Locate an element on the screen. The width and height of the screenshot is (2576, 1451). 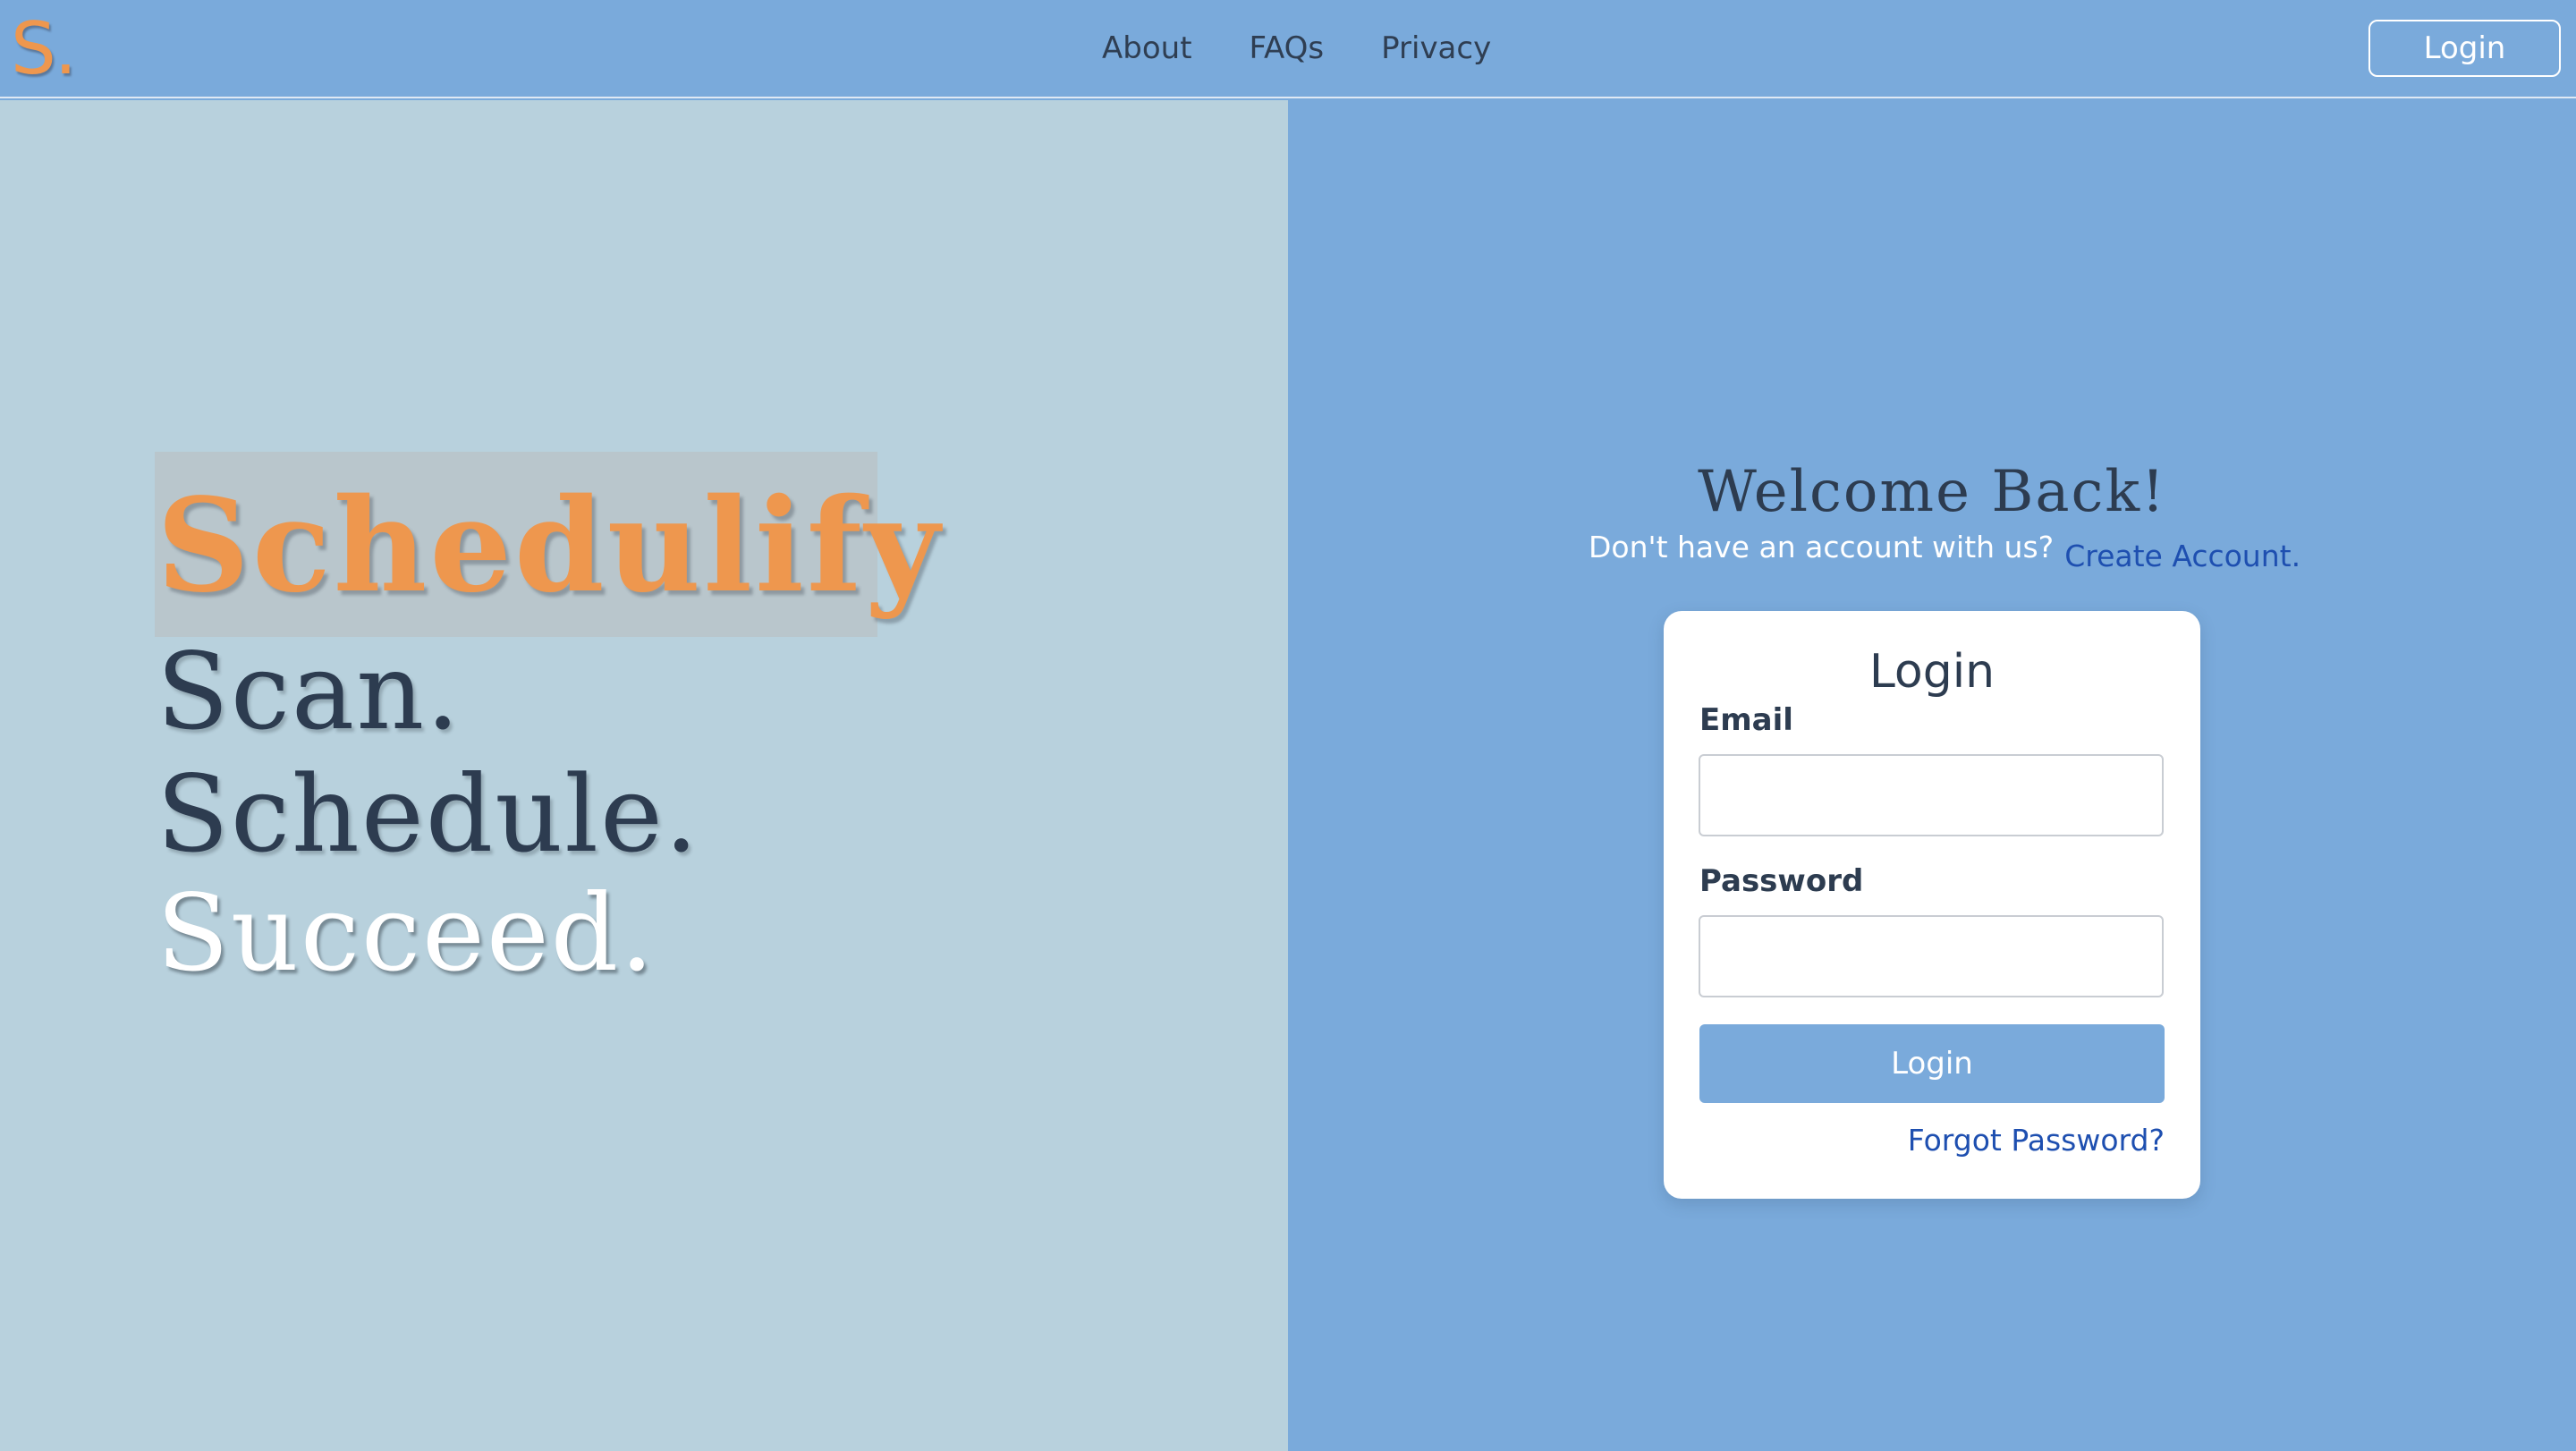
nav-link-privacy: Privacy is located at coordinates (1436, 48).